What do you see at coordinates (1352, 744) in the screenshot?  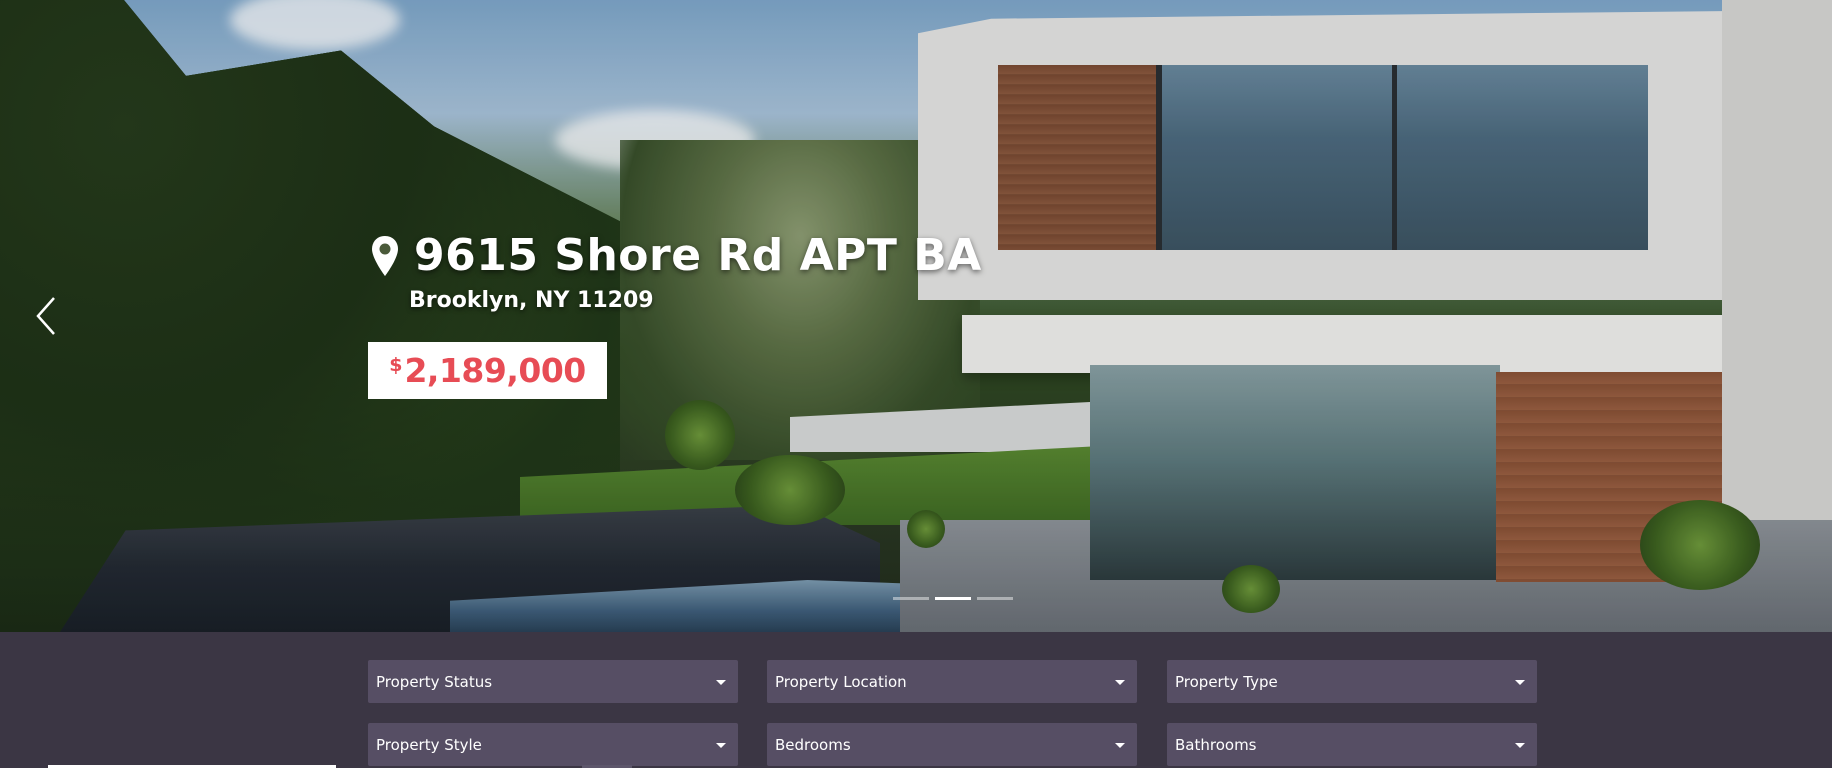 I see `bathrooms-select: Bathrooms` at bounding box center [1352, 744].